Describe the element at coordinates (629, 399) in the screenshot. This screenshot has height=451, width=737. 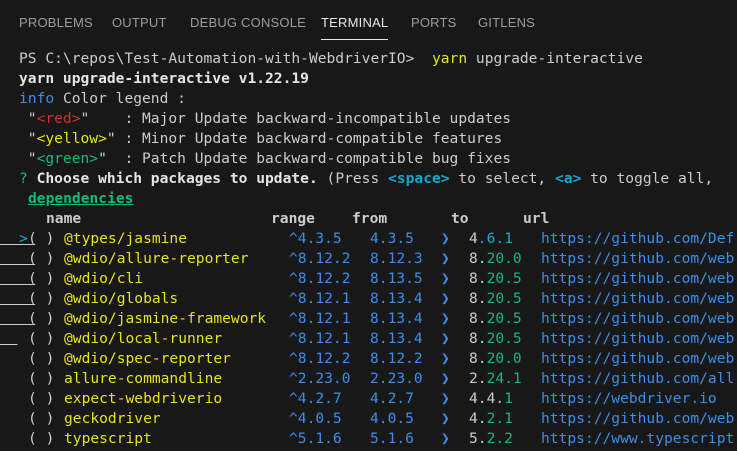
I see `package-url: https://webdriver.io` at that location.